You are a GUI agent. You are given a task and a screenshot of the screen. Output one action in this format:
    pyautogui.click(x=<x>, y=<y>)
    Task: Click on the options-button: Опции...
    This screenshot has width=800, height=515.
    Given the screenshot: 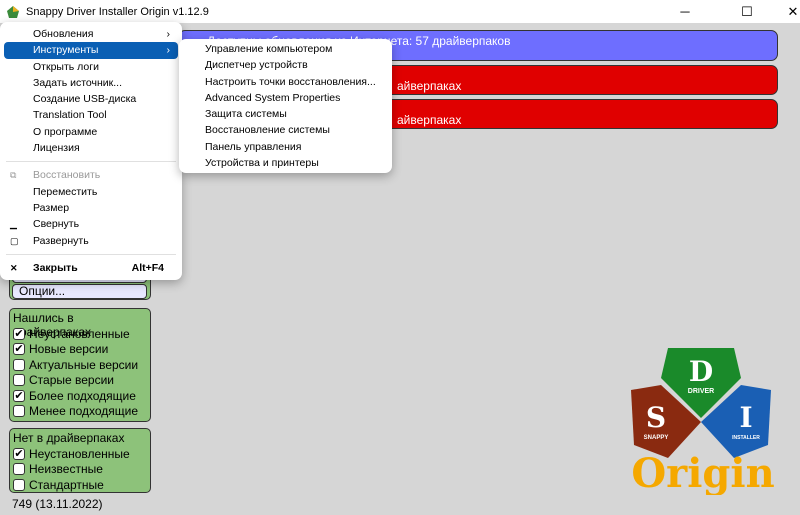 What is the action you would take?
    pyautogui.click(x=79, y=291)
    